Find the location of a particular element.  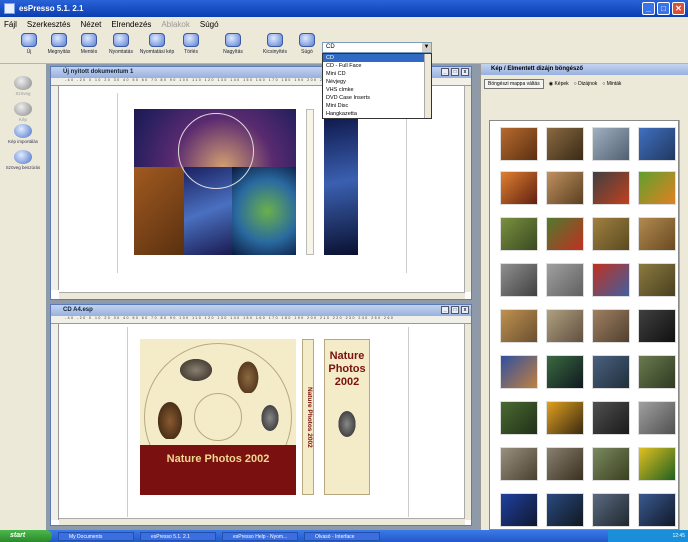

help-button: Súgó is located at coordinates (307, 44).